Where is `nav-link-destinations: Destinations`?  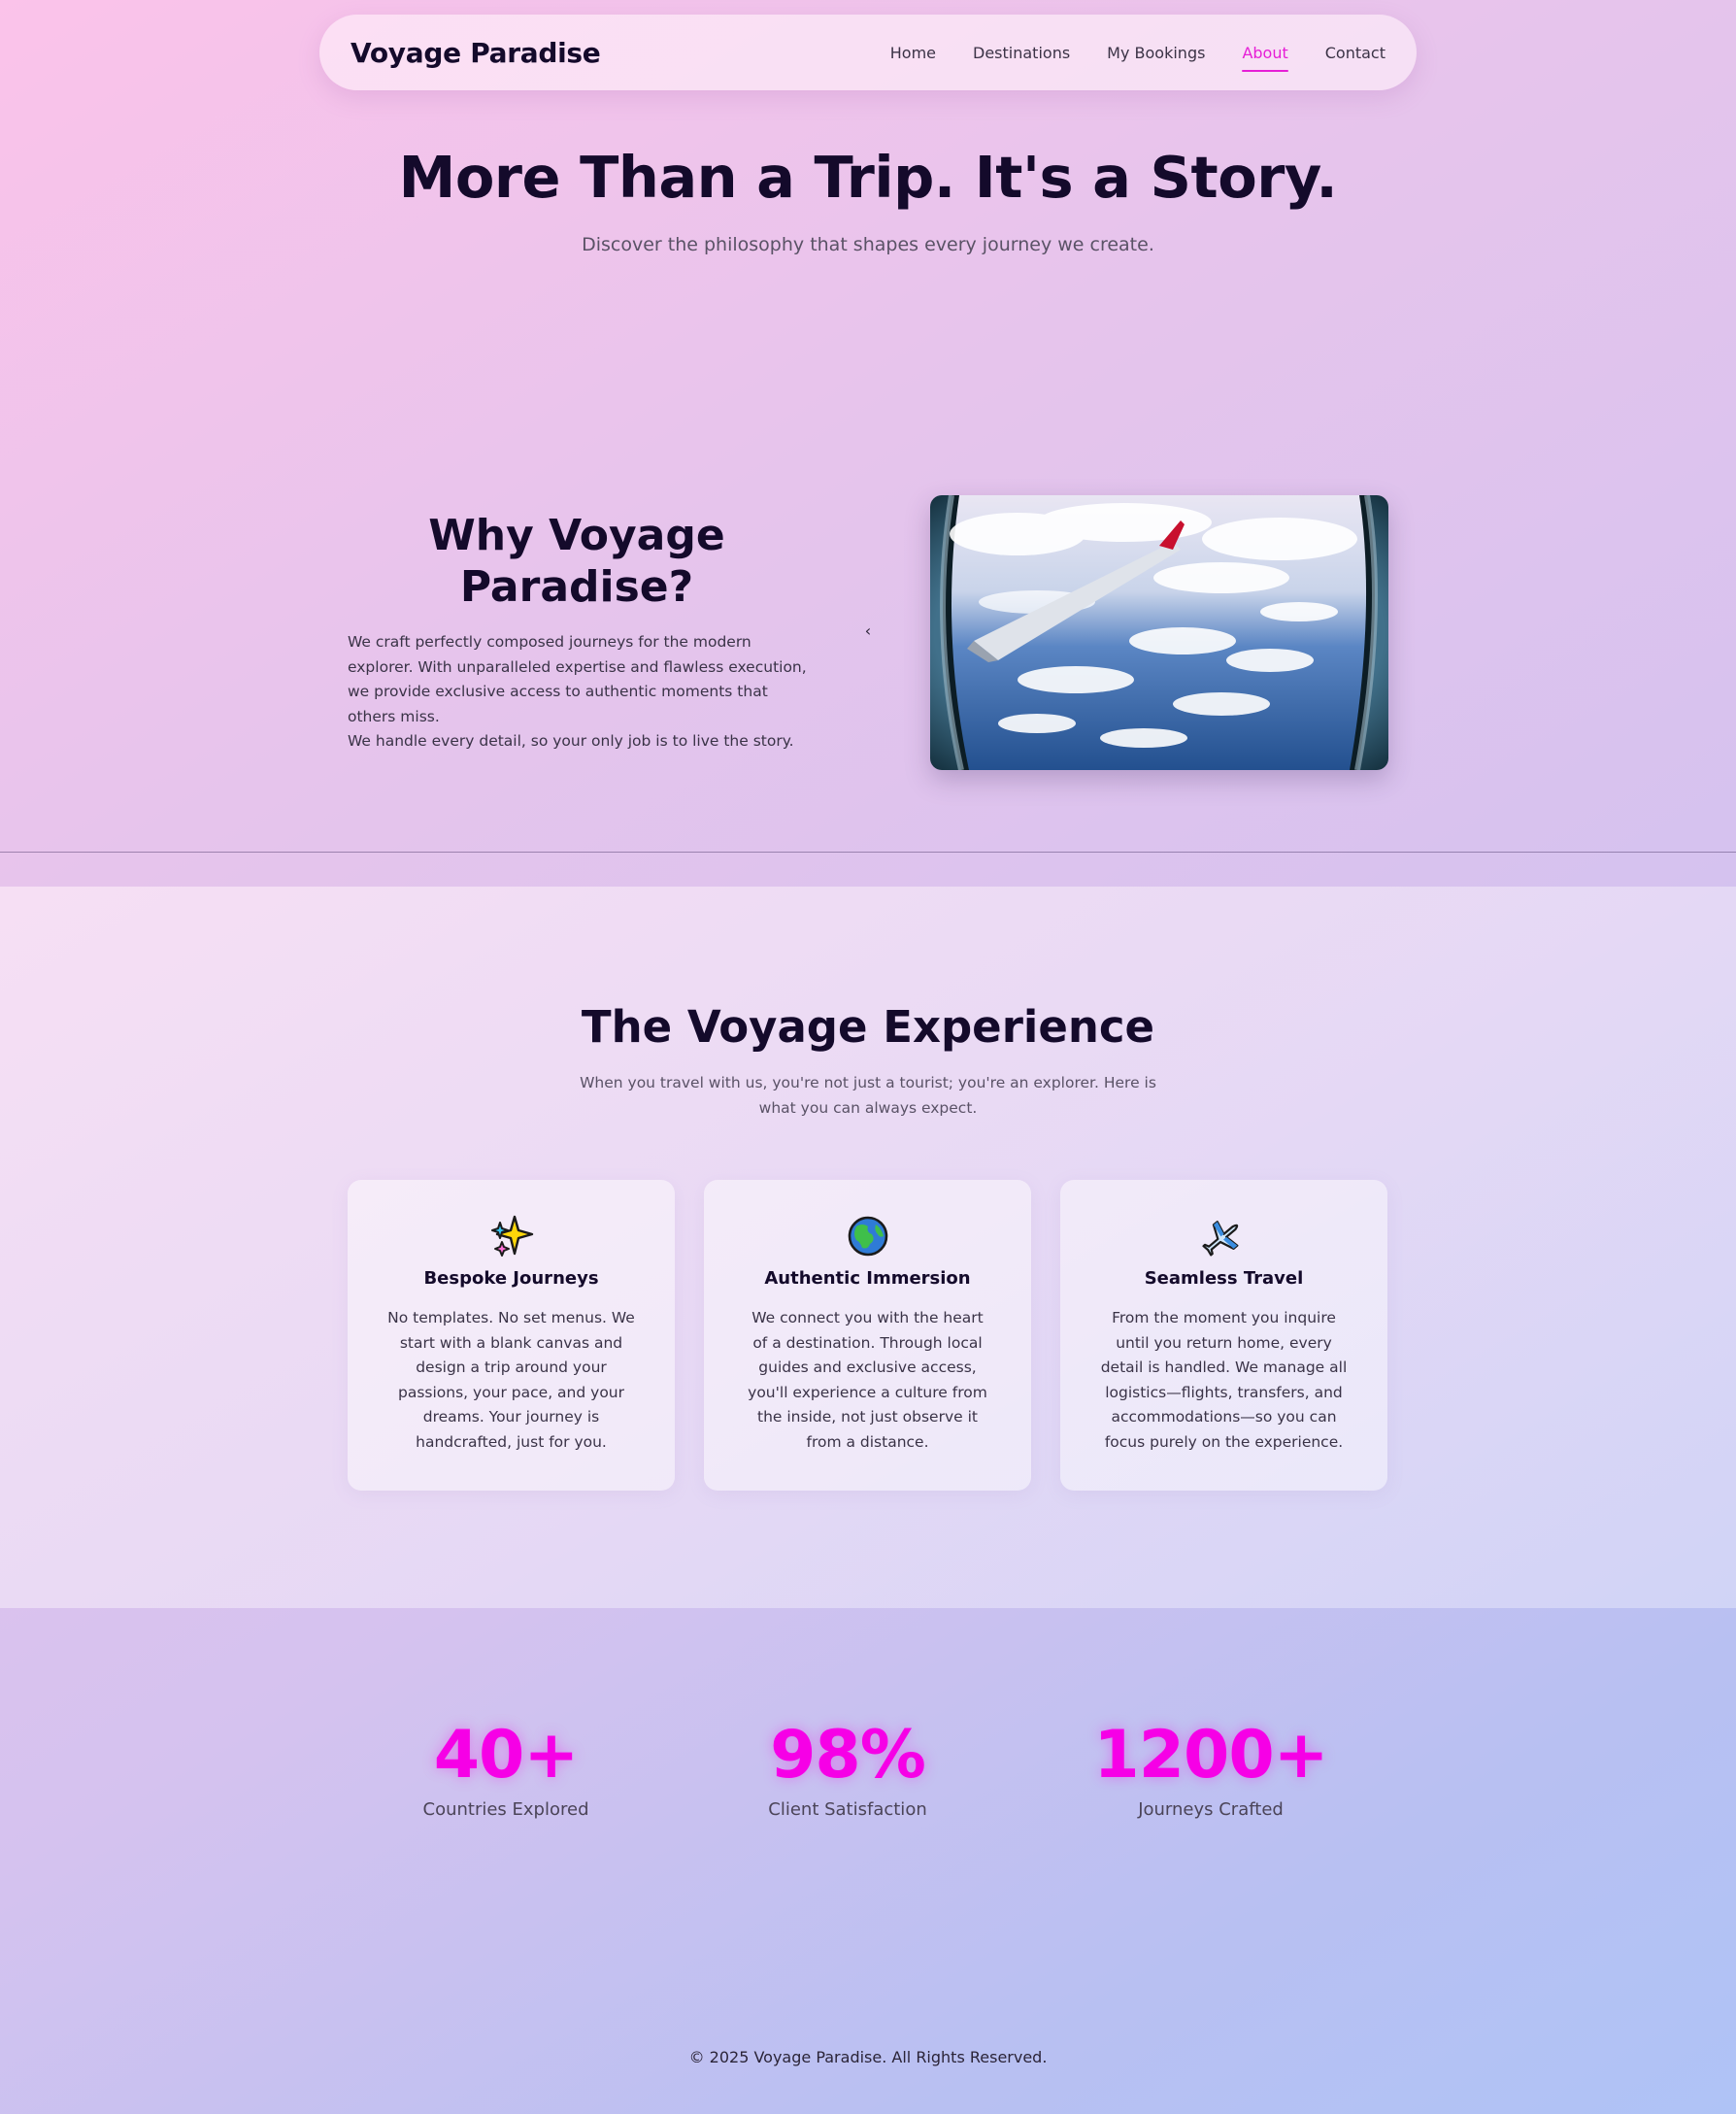 nav-link-destinations: Destinations is located at coordinates (1021, 53).